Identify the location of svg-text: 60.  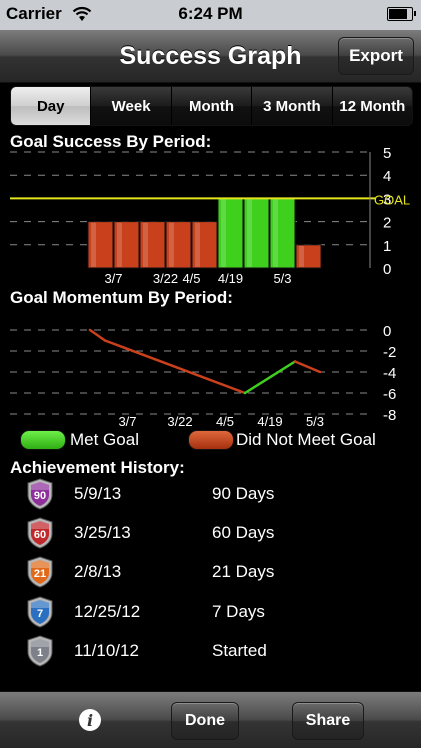
(40, 535).